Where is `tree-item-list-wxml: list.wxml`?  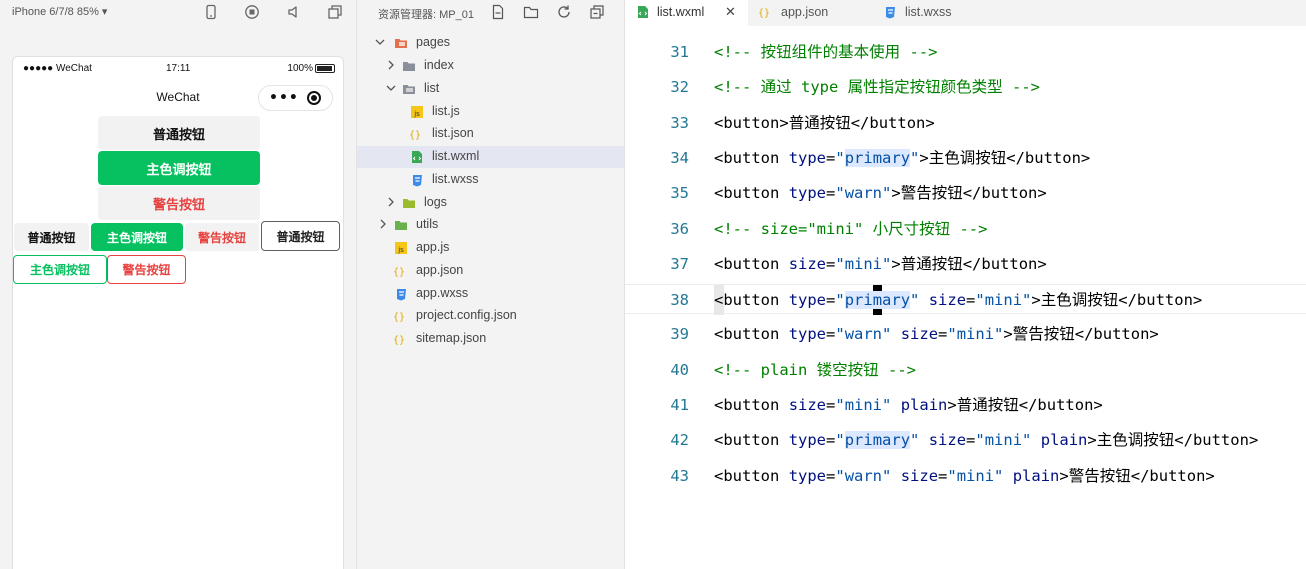
tree-item-list-wxml: list.wxml is located at coordinates (491, 157).